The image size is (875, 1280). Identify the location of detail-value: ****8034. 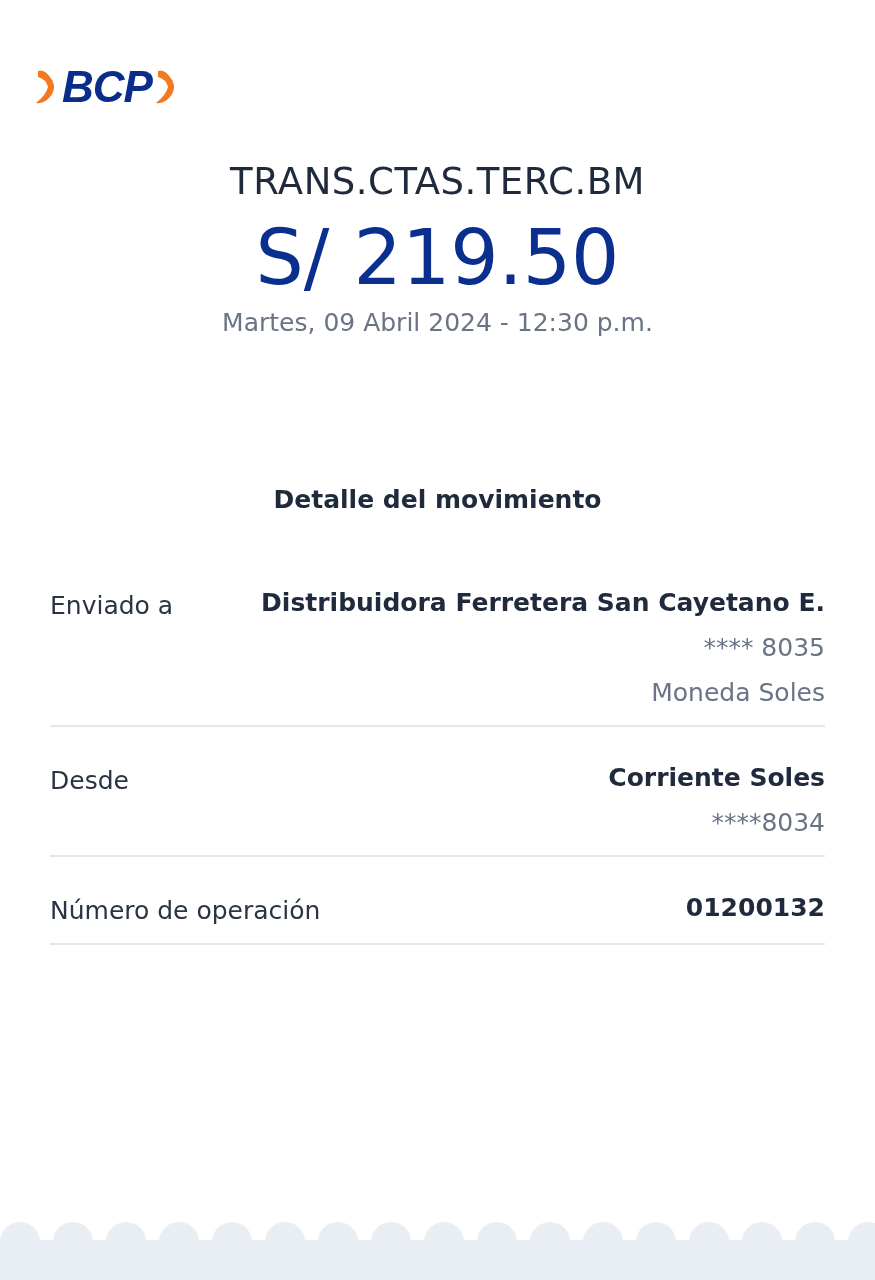
(768, 822).